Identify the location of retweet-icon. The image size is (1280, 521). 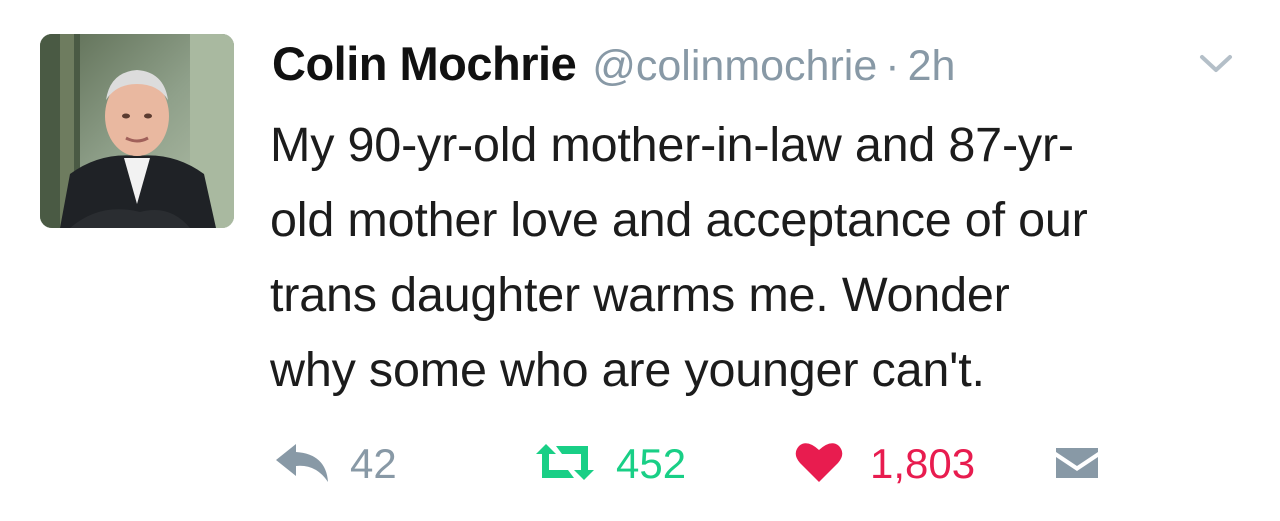
(565, 464).